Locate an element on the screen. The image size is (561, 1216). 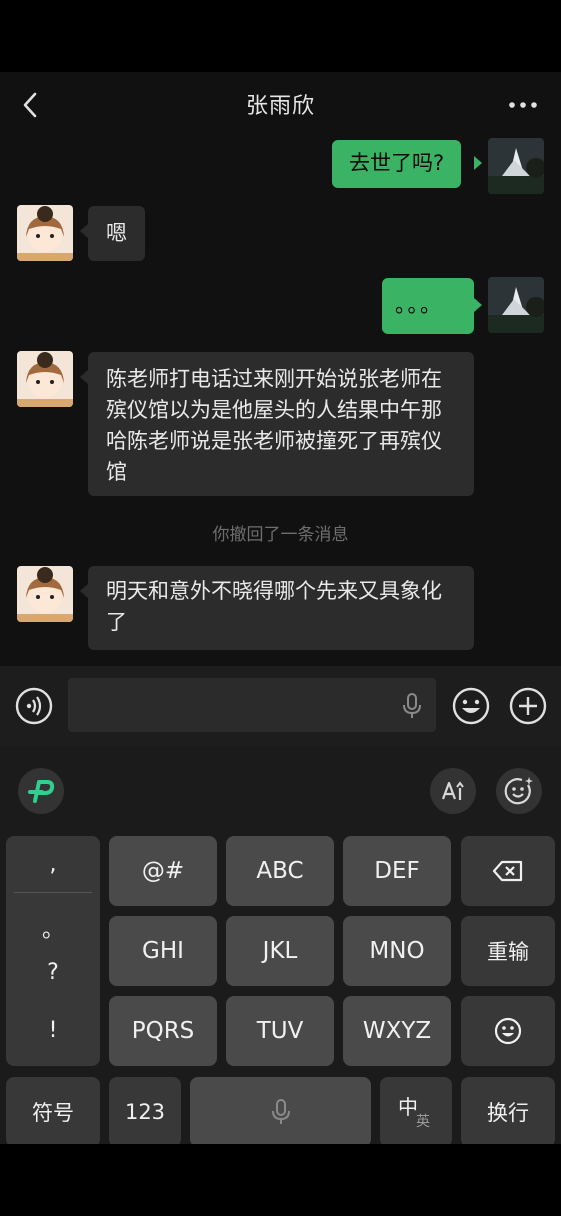
chat-header: 张雨欣 is located at coordinates (280, 105).